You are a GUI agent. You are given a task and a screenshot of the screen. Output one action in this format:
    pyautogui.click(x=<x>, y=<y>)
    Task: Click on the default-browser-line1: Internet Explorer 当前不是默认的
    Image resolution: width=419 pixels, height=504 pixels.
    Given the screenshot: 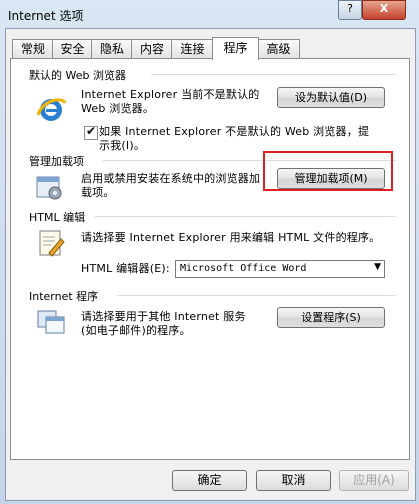 What is the action you would take?
    pyautogui.click(x=170, y=94)
    